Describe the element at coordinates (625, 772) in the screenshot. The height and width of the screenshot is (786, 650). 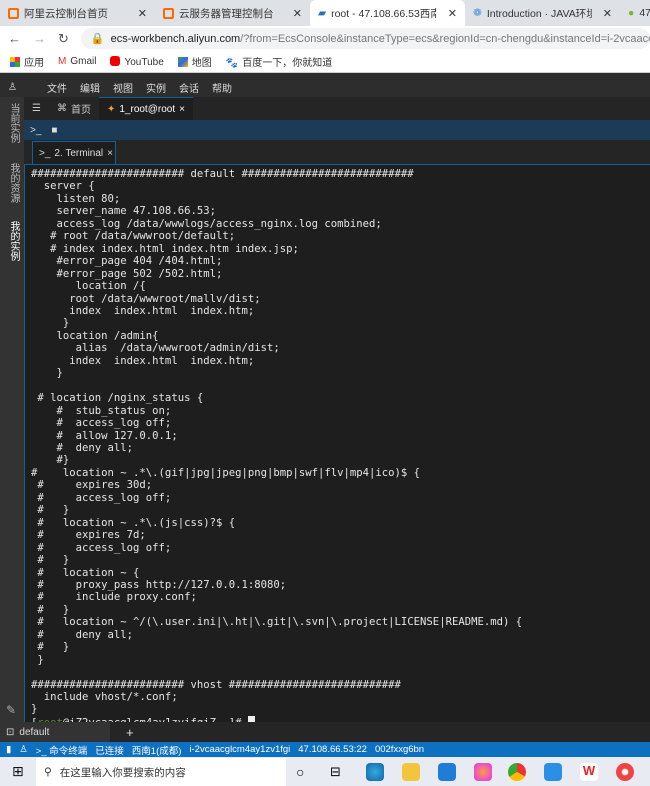
I see `app-icon` at that location.